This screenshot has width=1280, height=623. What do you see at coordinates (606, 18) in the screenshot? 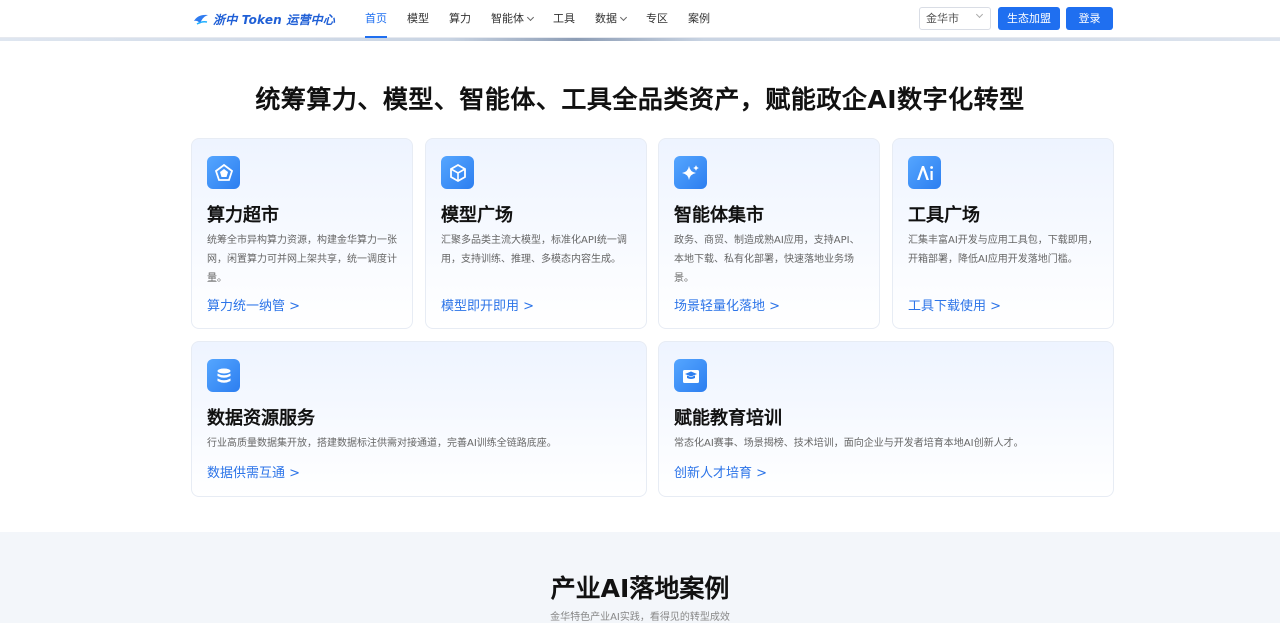
I see `nav-item-label: 数据` at bounding box center [606, 18].